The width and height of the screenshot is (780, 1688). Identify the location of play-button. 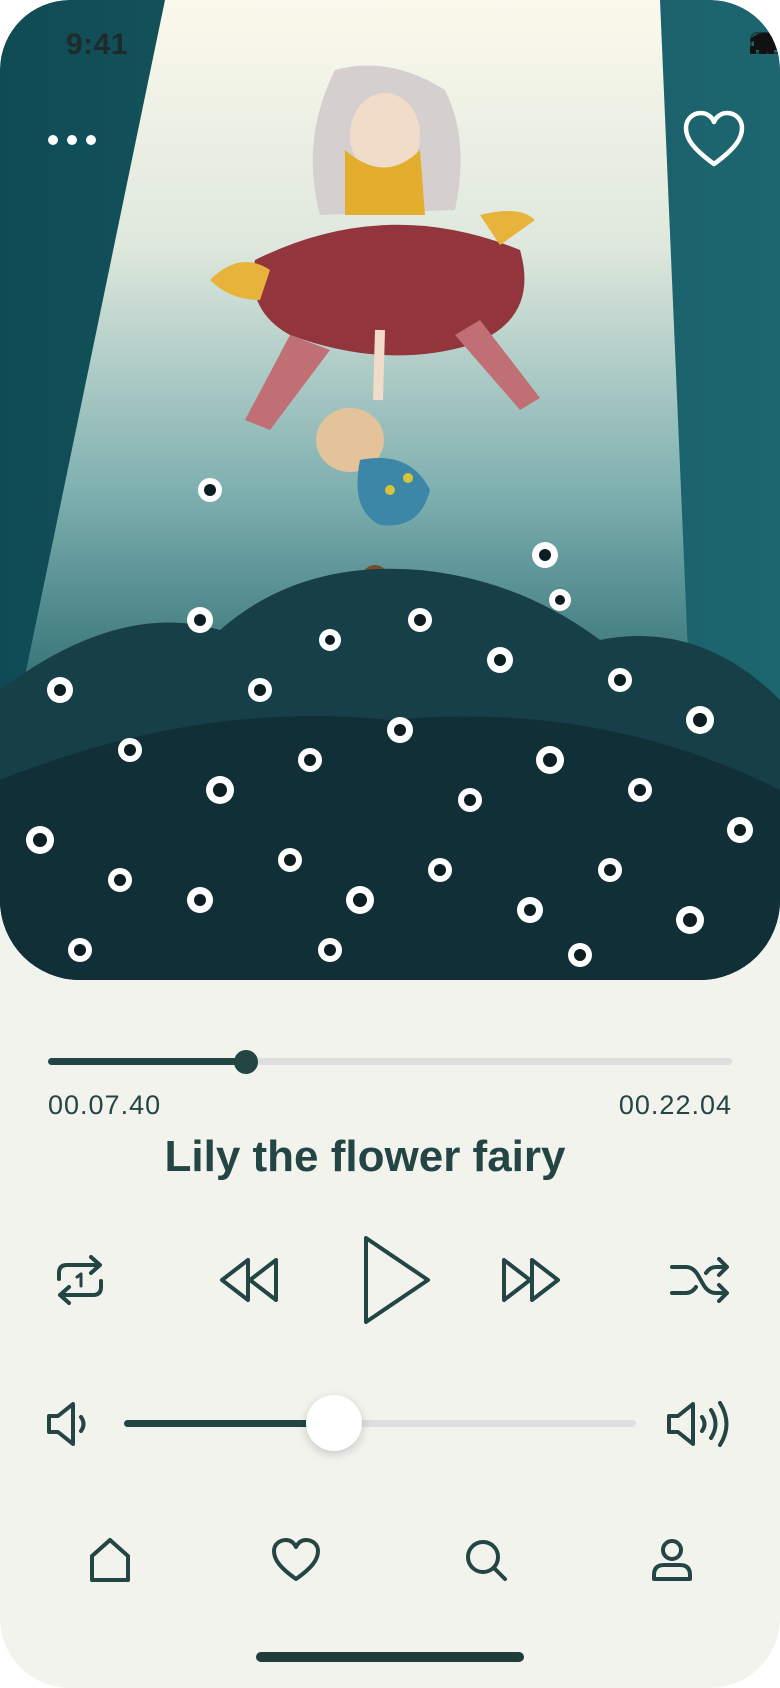
(396, 1280).